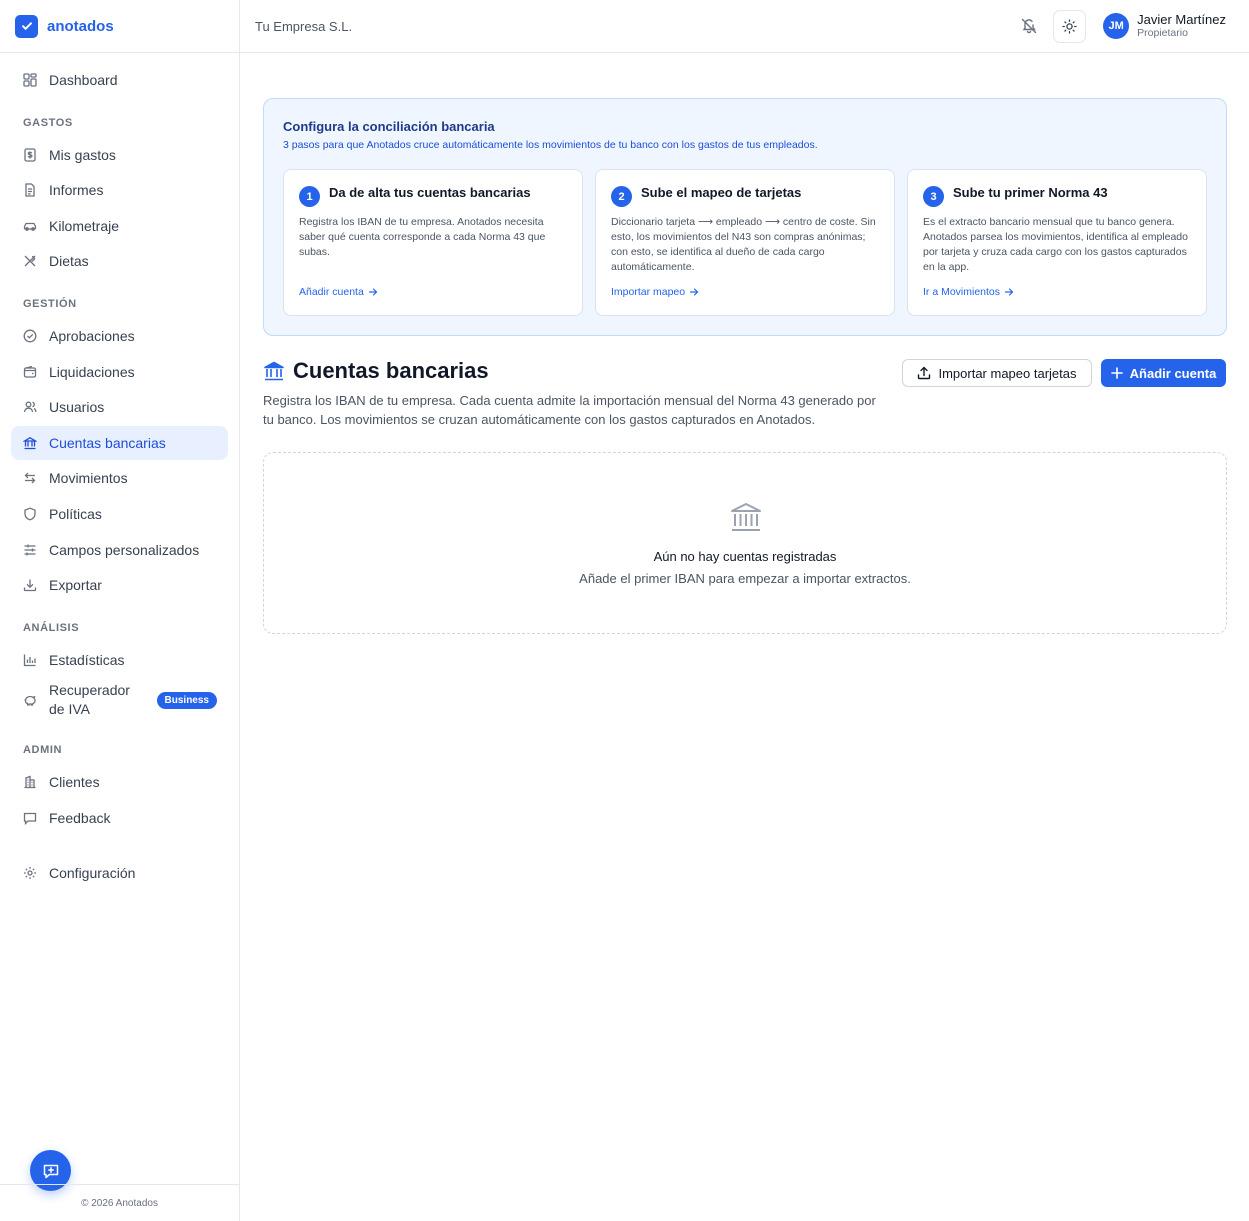  Describe the element at coordinates (74, 781) in the screenshot. I see `sidebar-item-label: Clientes` at that location.